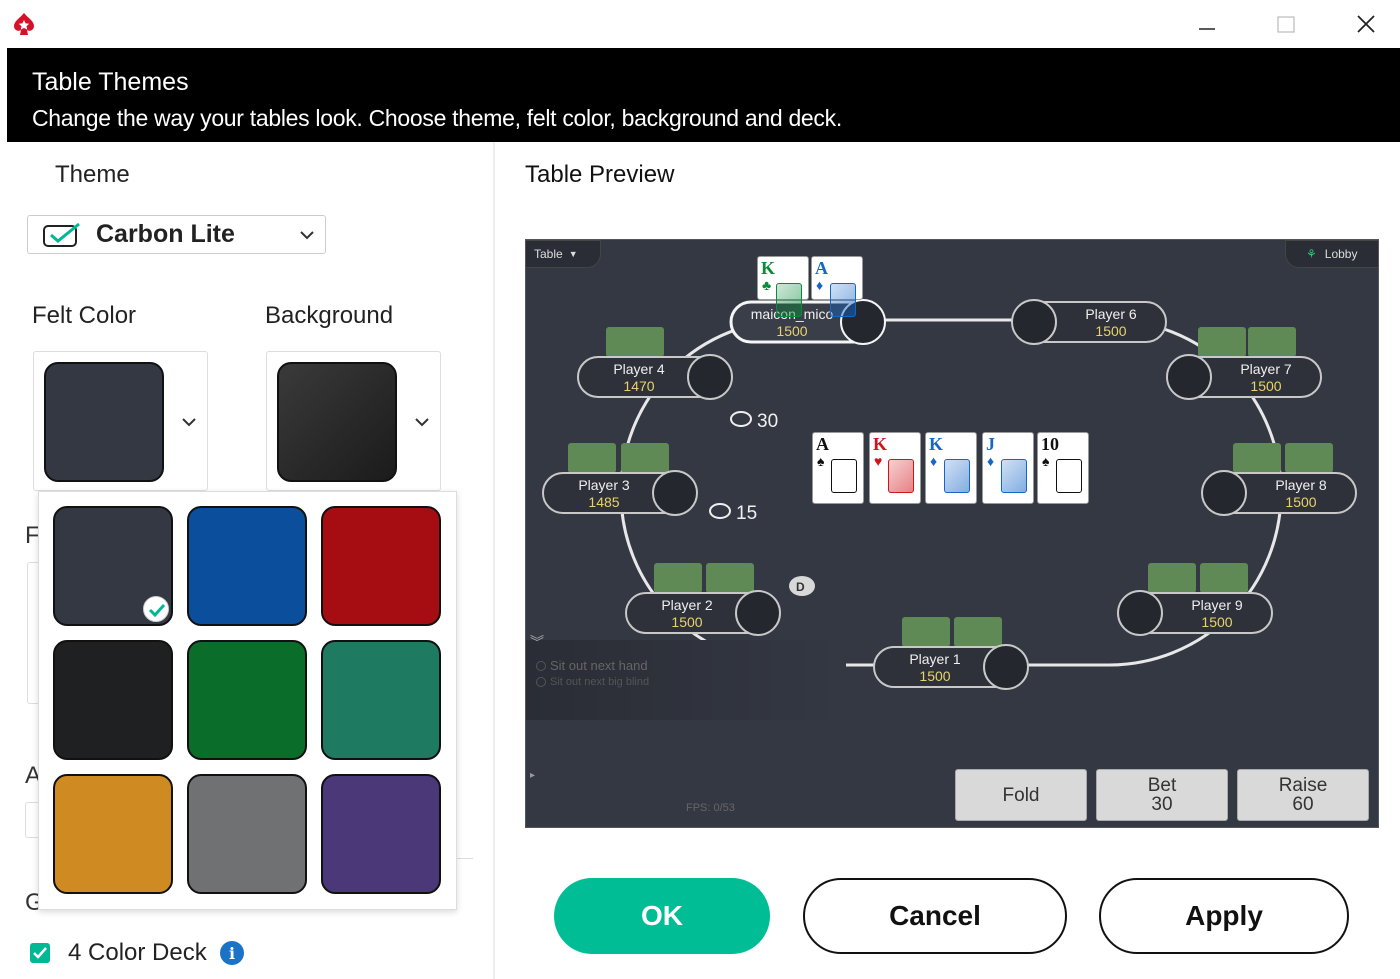 This screenshot has height=979, width=1400. I want to click on card-suit-icon: ♦, so click(820, 285).